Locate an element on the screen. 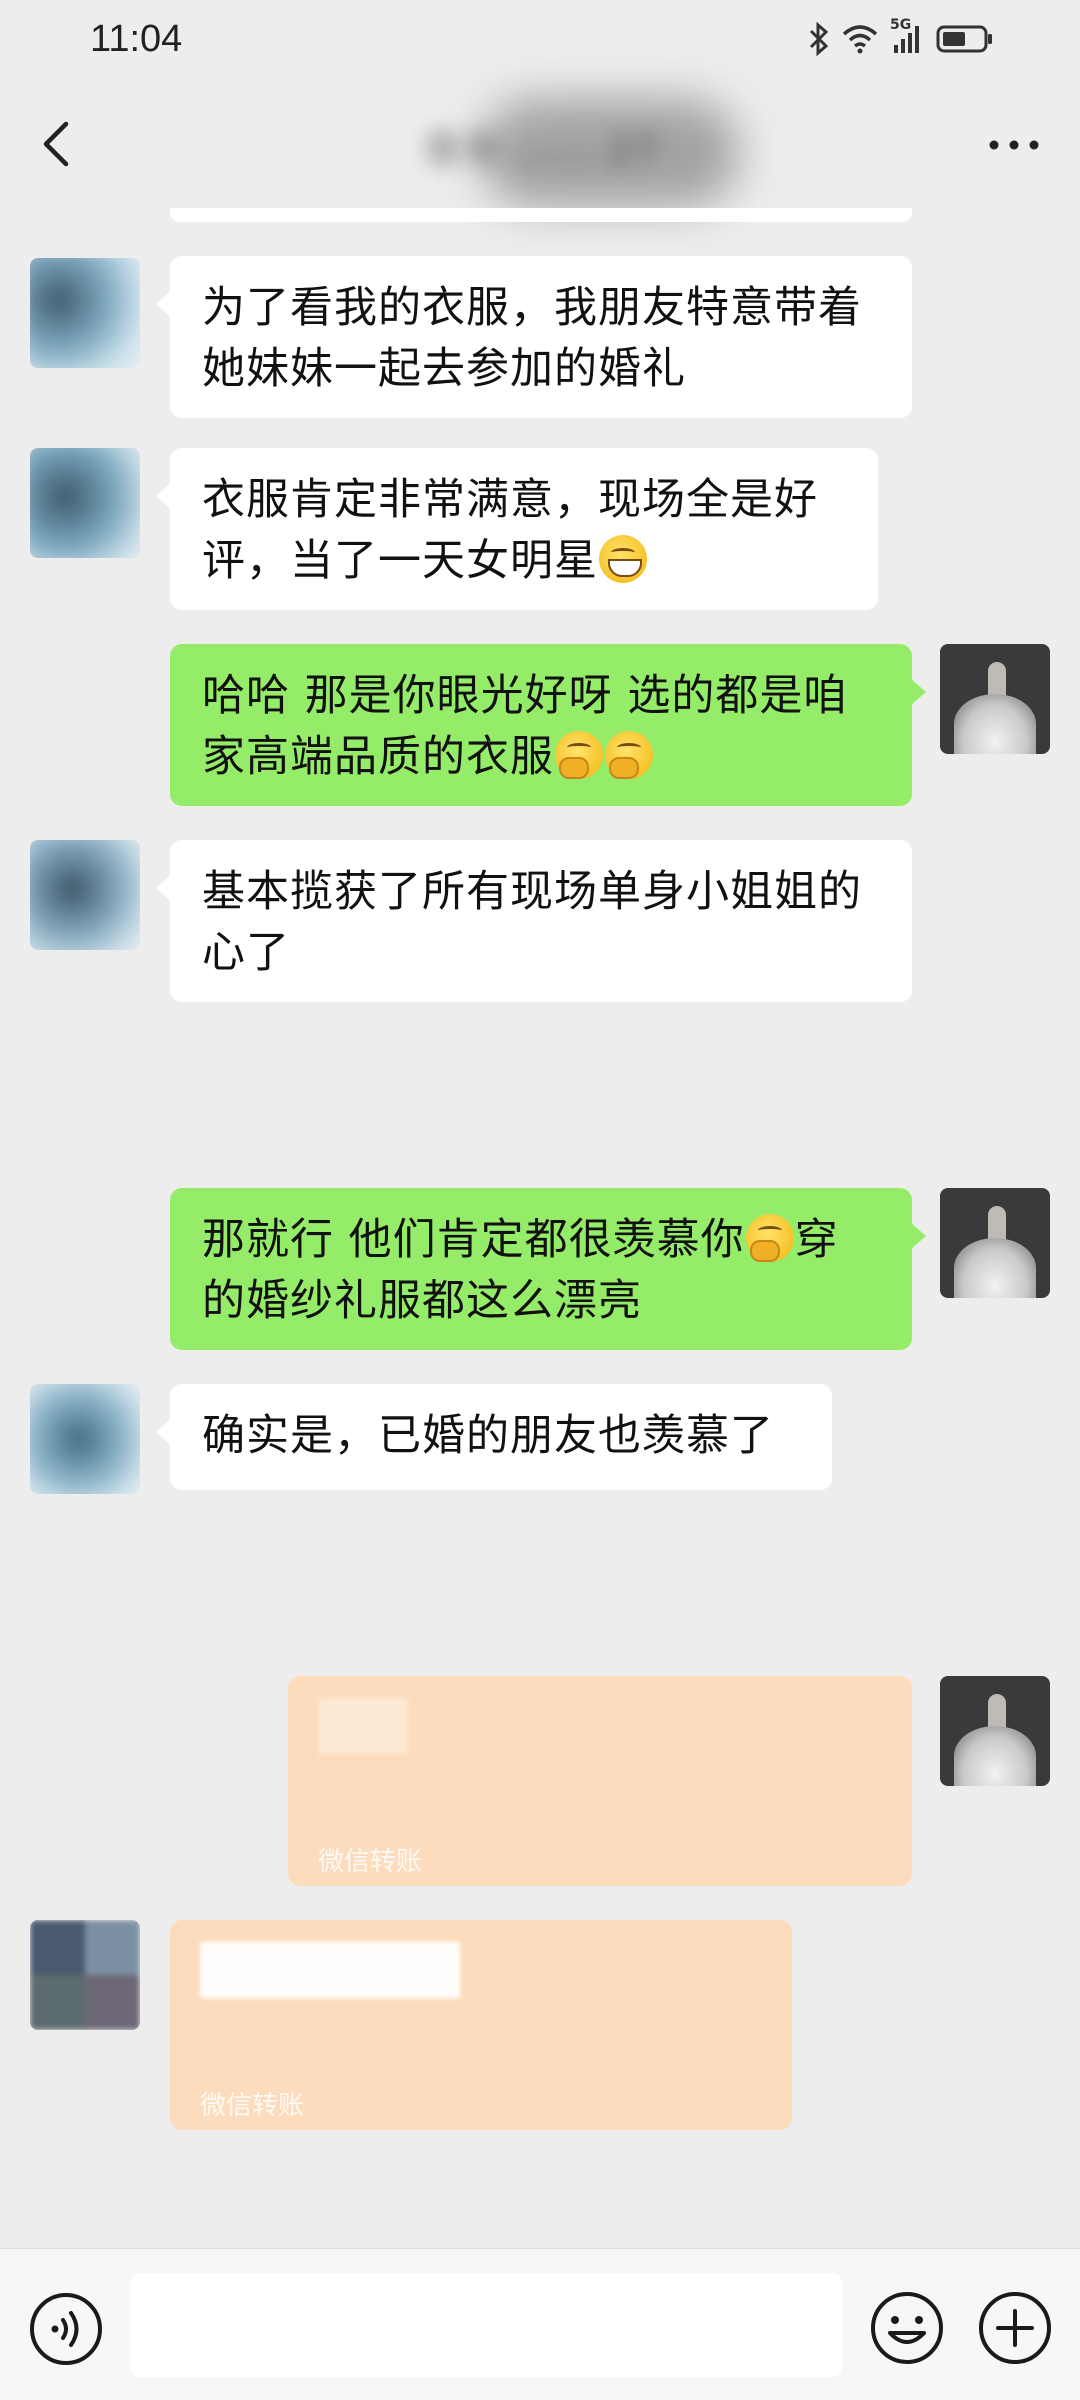 Image resolution: width=1080 pixels, height=2400 pixels. plus-icon is located at coordinates (1015, 2328).